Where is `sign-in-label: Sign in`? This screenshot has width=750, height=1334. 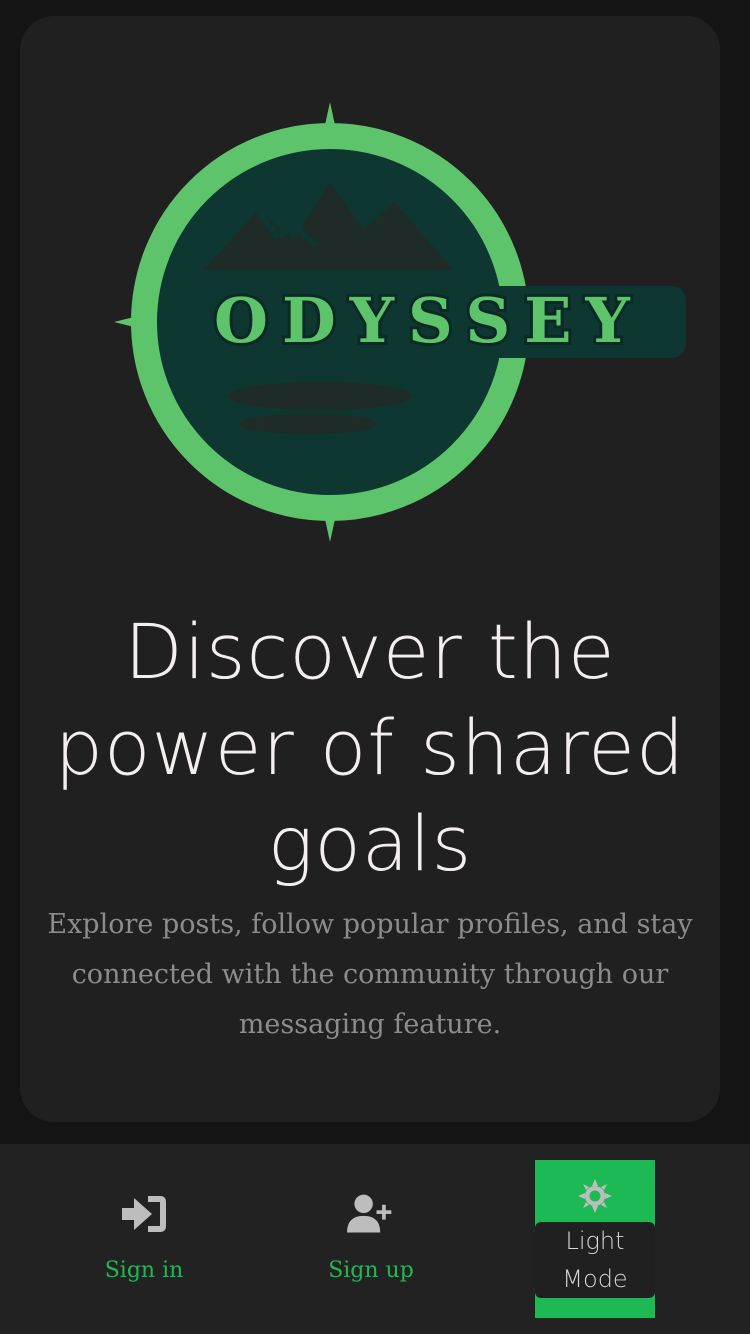 sign-in-label: Sign in is located at coordinates (144, 1270).